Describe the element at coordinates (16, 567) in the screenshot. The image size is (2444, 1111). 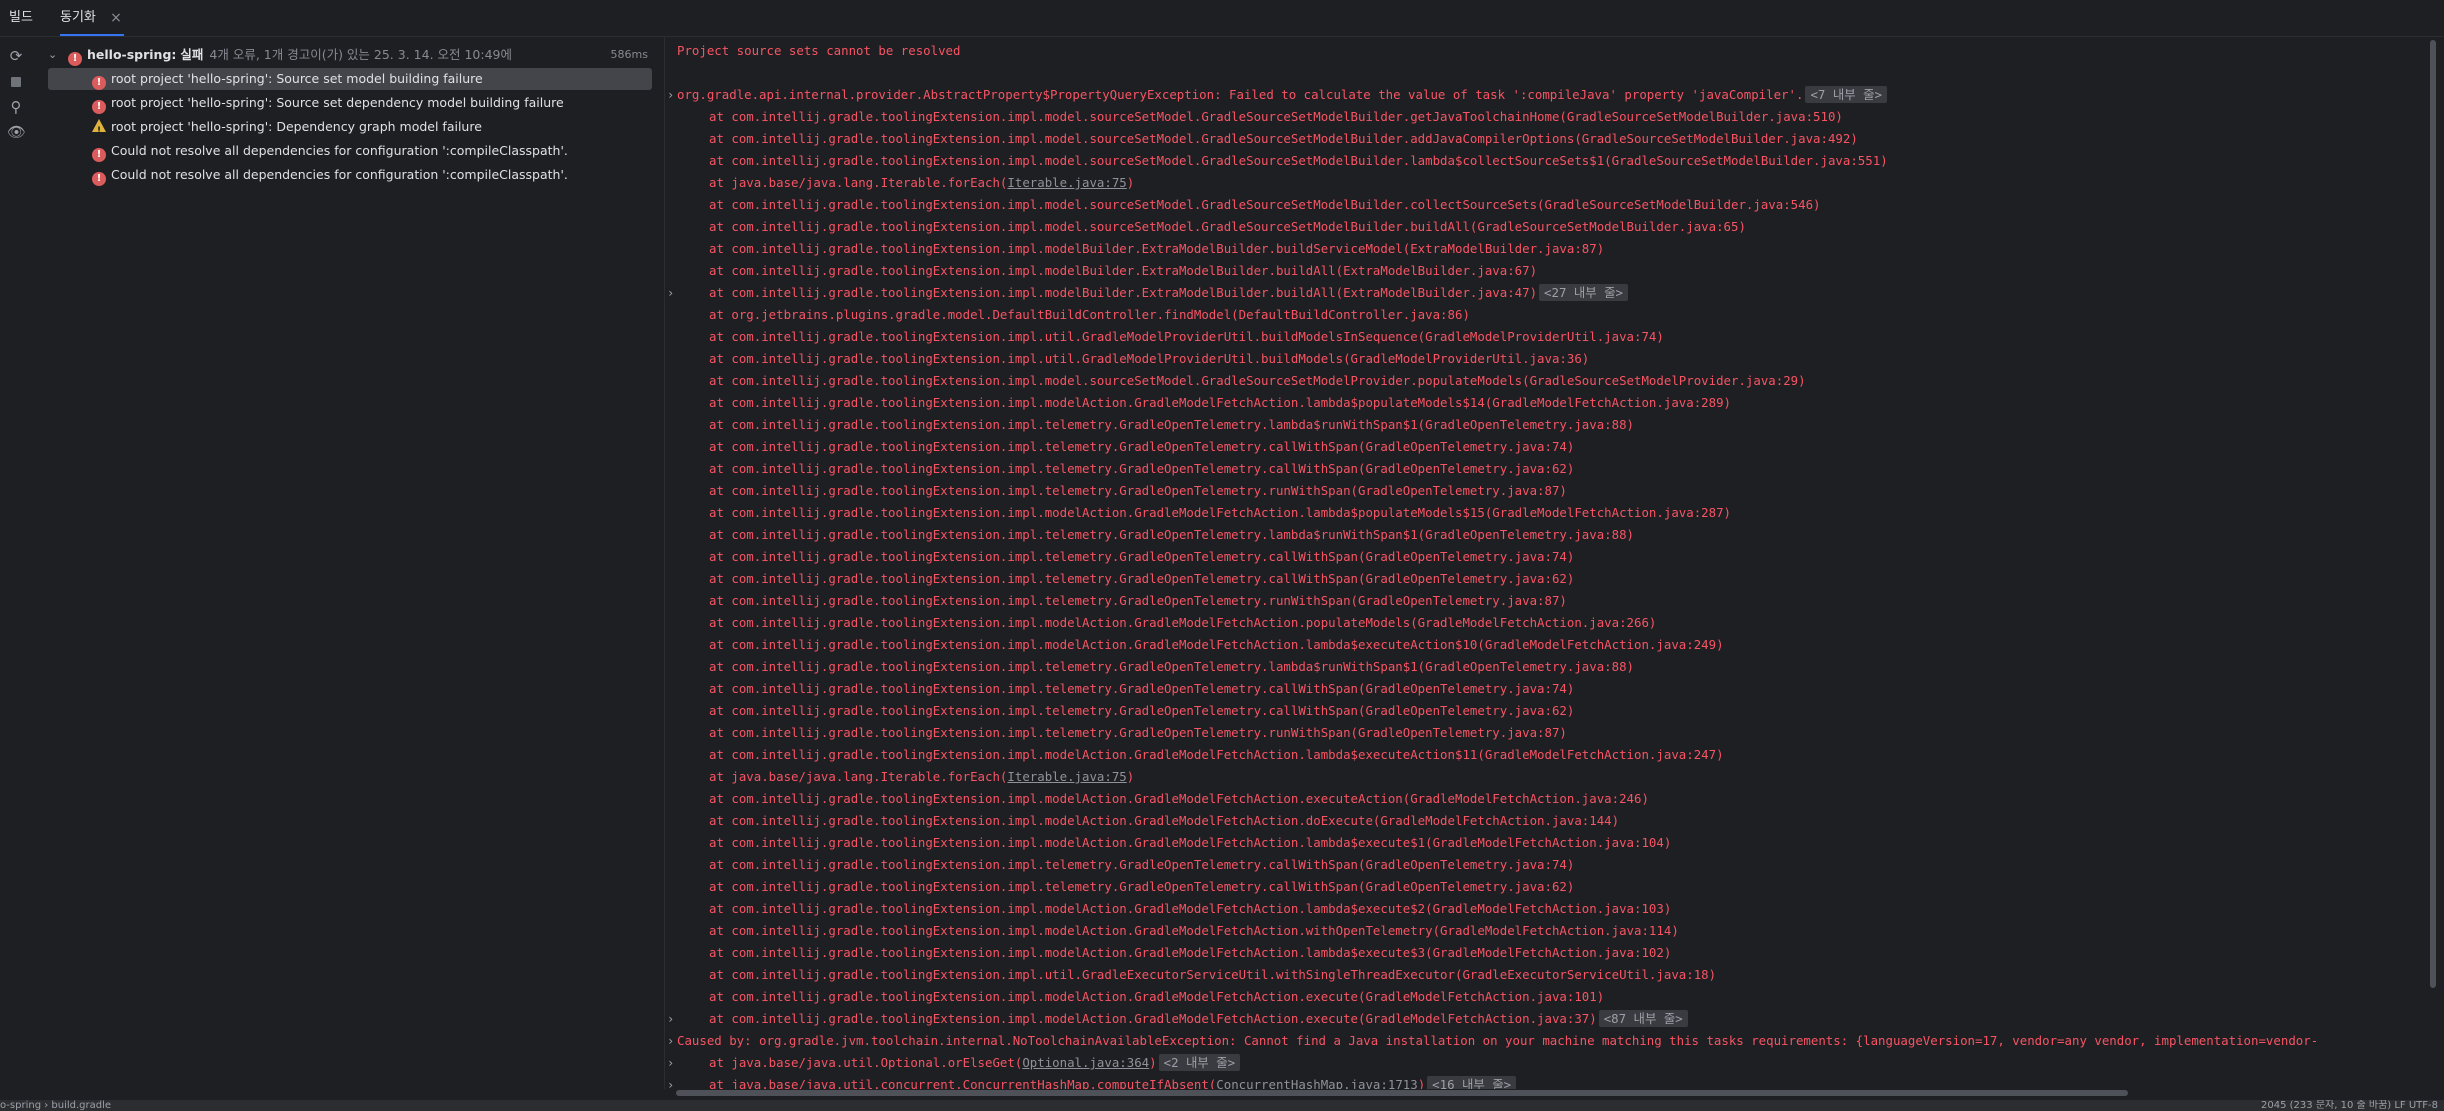
I see `tool-strip: ⟳ ⚲ 👁︎` at that location.